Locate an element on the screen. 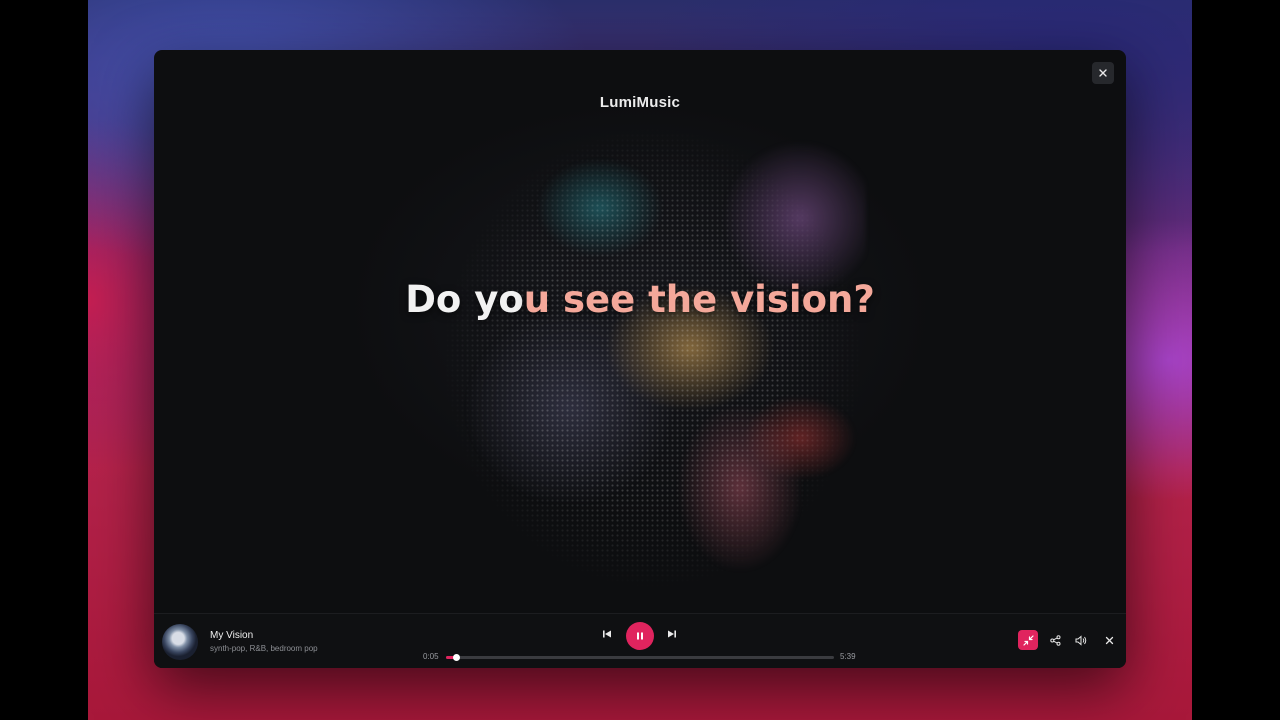 This screenshot has height=720, width=1280. minimize-button is located at coordinates (1028, 640).